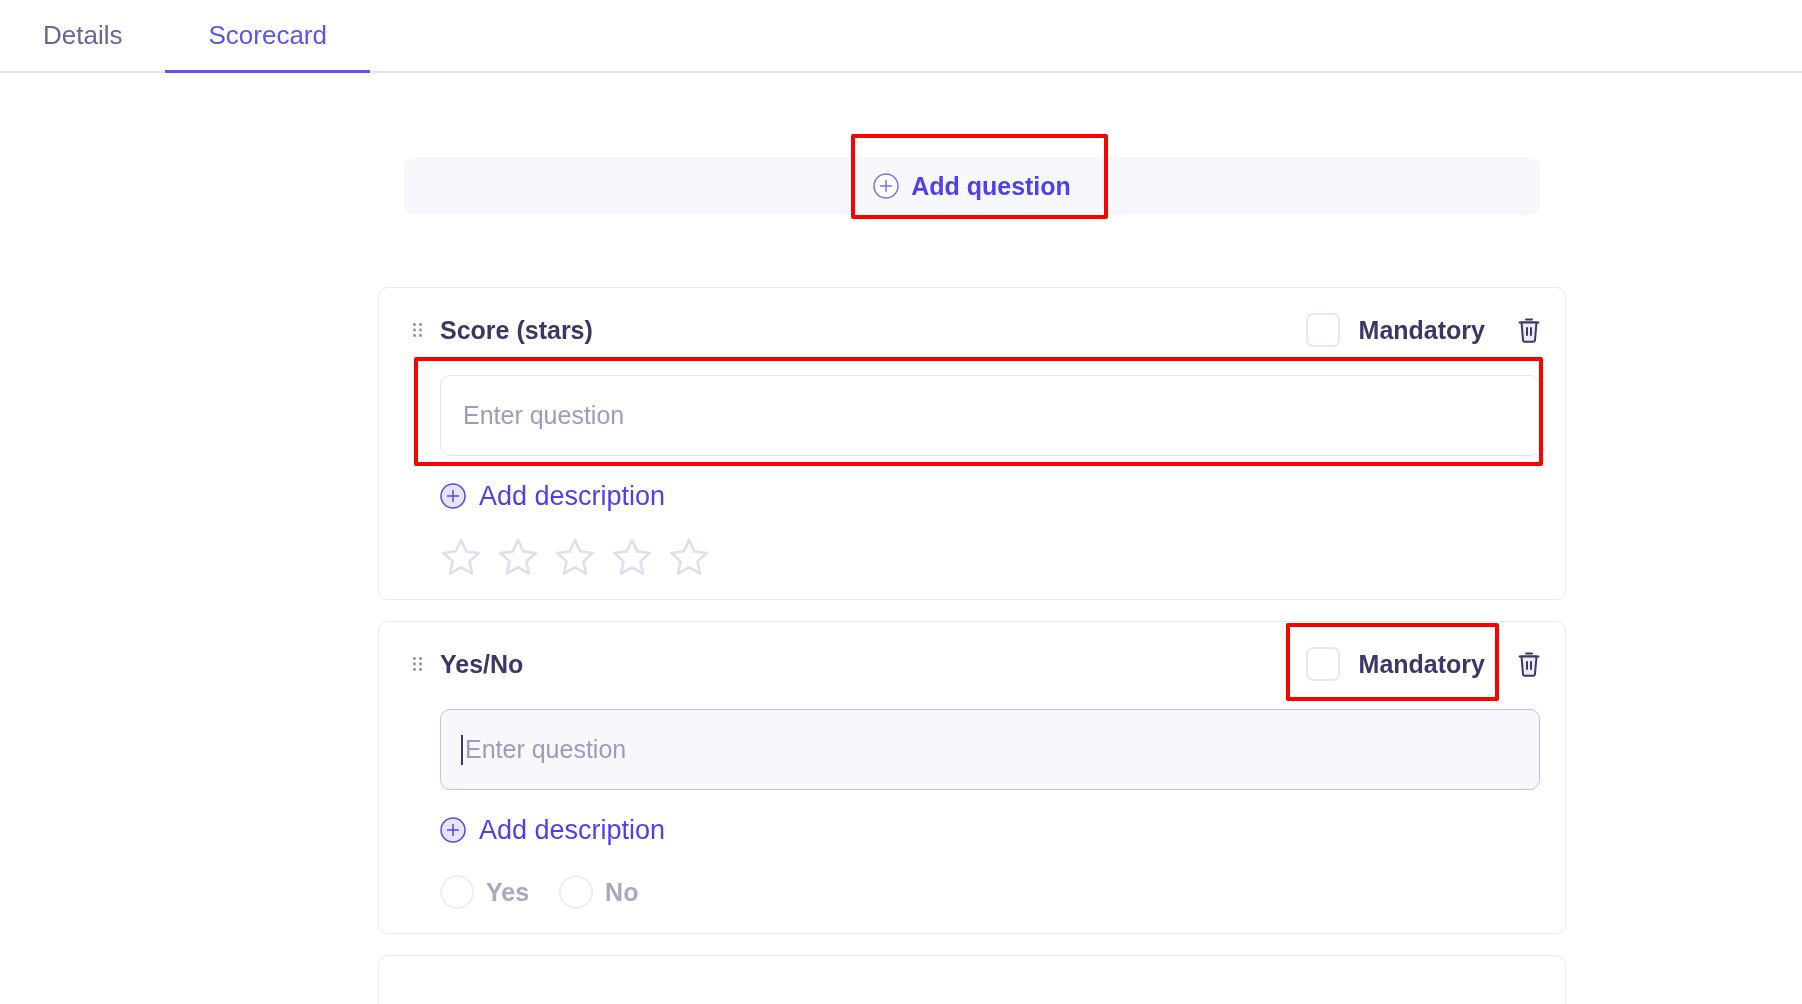 The image size is (1802, 1004). I want to click on question-title: Score (stars), so click(516, 330).